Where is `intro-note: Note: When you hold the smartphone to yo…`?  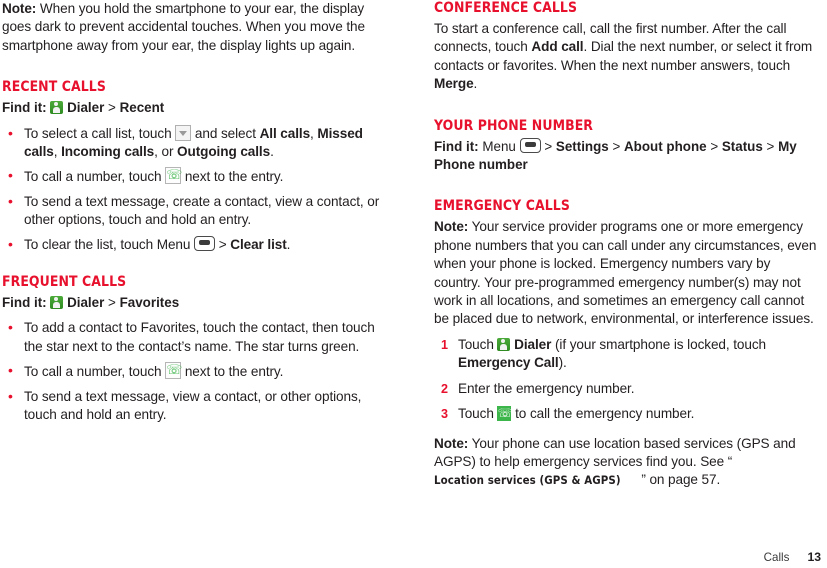
intro-note: Note: When you hold the smartphone to yo… is located at coordinates (194, 27).